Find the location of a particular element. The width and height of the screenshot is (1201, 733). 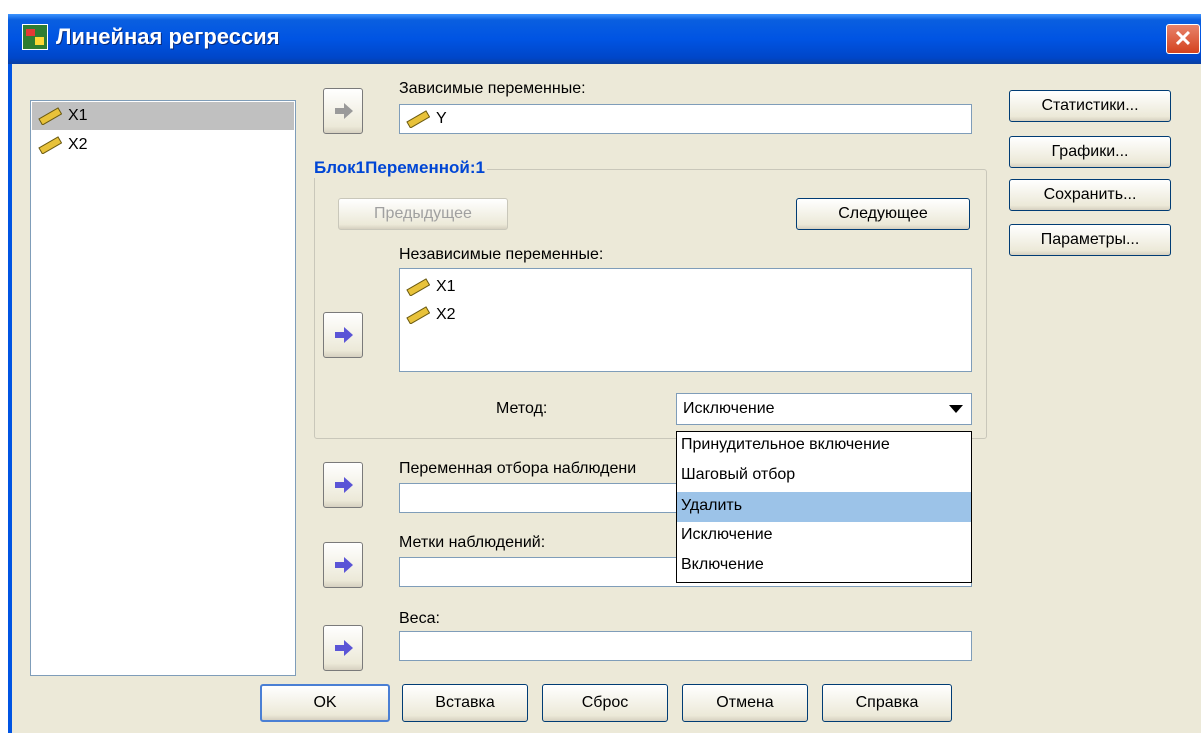

dependent-field: Y is located at coordinates (685, 119).